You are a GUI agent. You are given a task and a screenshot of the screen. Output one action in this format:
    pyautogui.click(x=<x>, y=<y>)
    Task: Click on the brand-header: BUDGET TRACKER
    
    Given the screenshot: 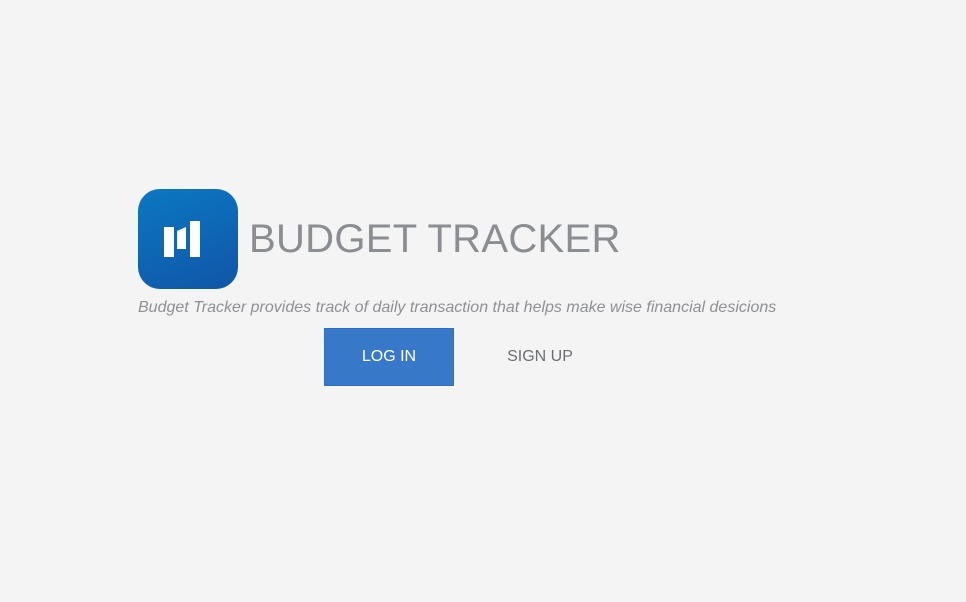 What is the action you would take?
    pyautogui.click(x=379, y=239)
    